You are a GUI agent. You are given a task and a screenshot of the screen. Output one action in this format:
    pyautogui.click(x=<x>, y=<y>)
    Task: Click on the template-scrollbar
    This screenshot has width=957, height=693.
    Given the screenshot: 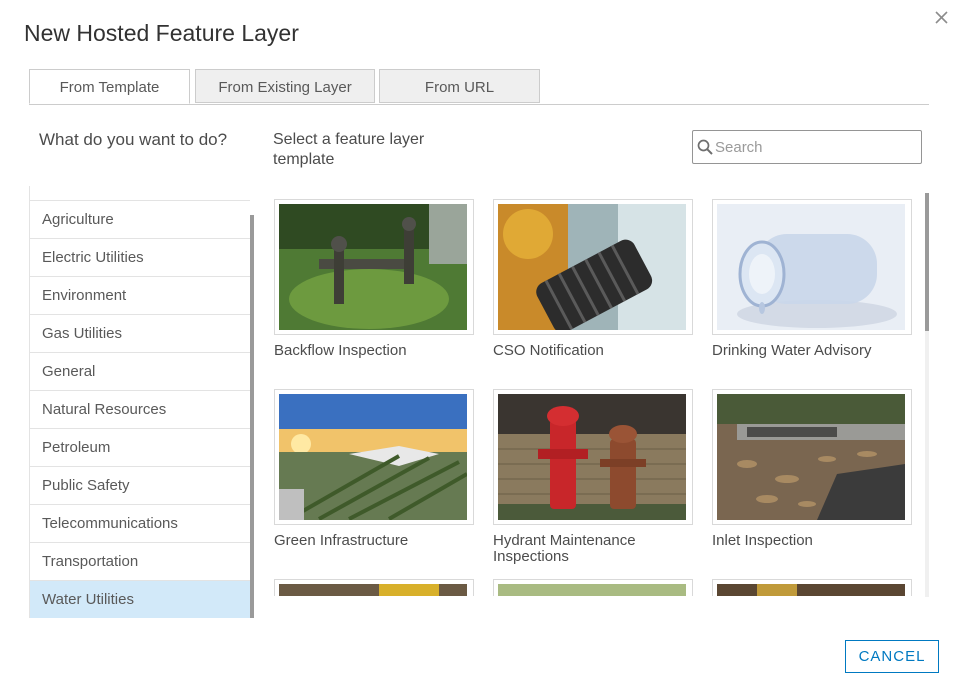 What is the action you would take?
    pyautogui.click(x=927, y=262)
    